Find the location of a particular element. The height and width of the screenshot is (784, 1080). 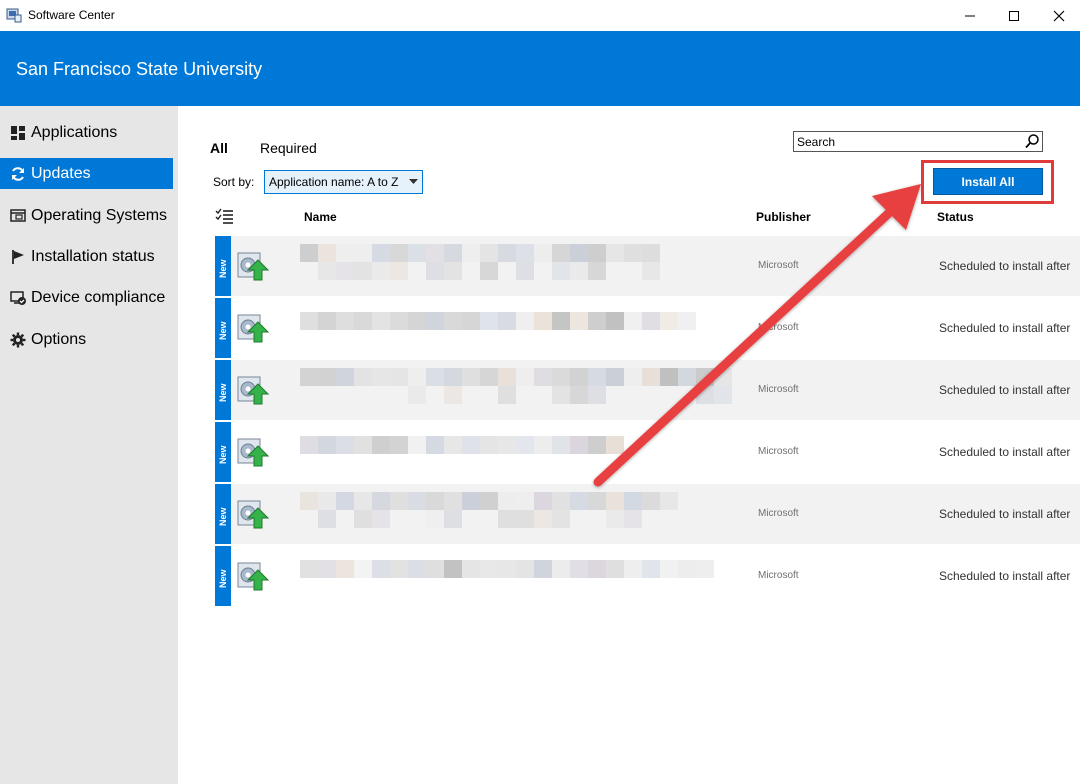

sort-label: Sort by: is located at coordinates (234, 182).